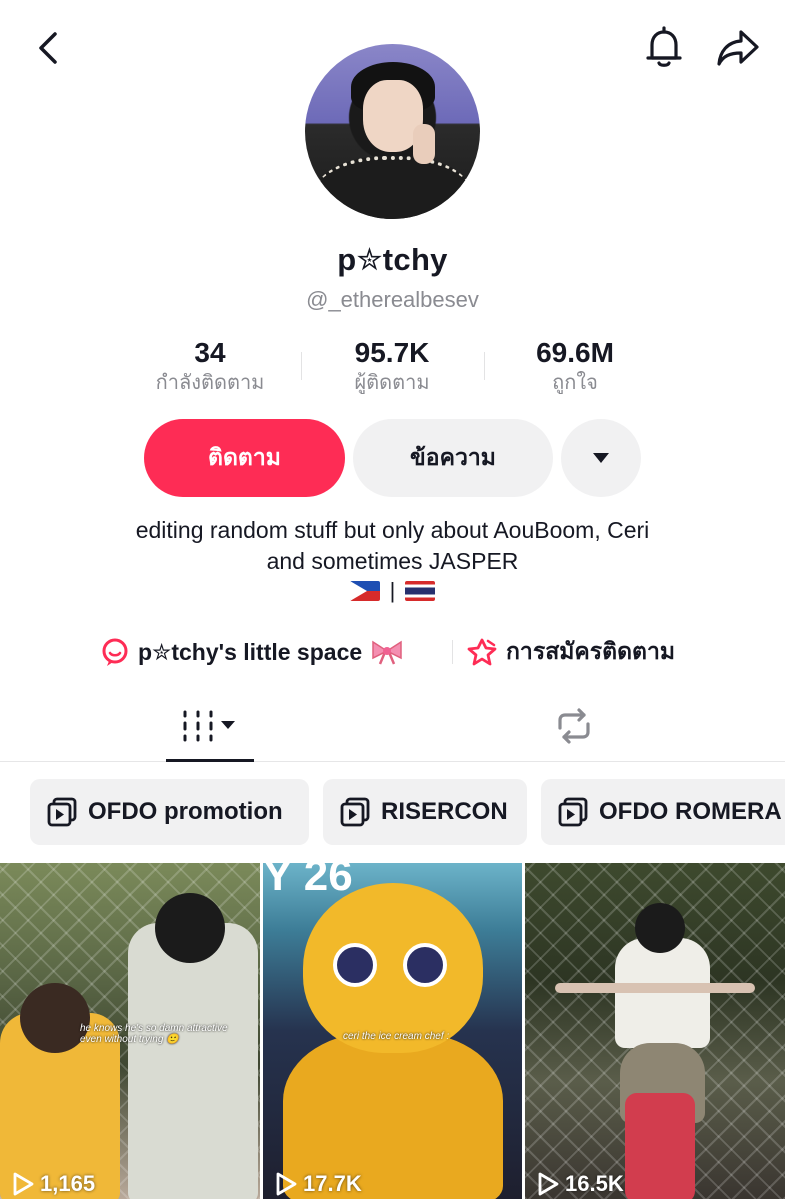 The image size is (785, 1199). I want to click on likes-label: ถูกใจ, so click(575, 383).